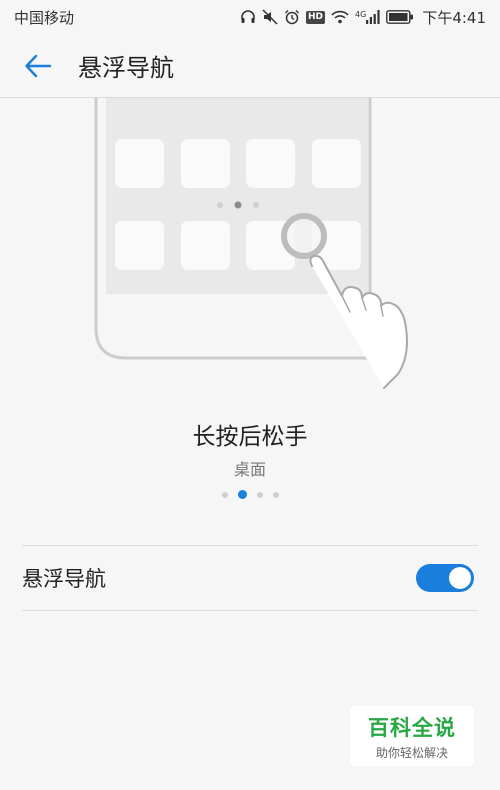  I want to click on watermark-title: 百科全说, so click(412, 727).